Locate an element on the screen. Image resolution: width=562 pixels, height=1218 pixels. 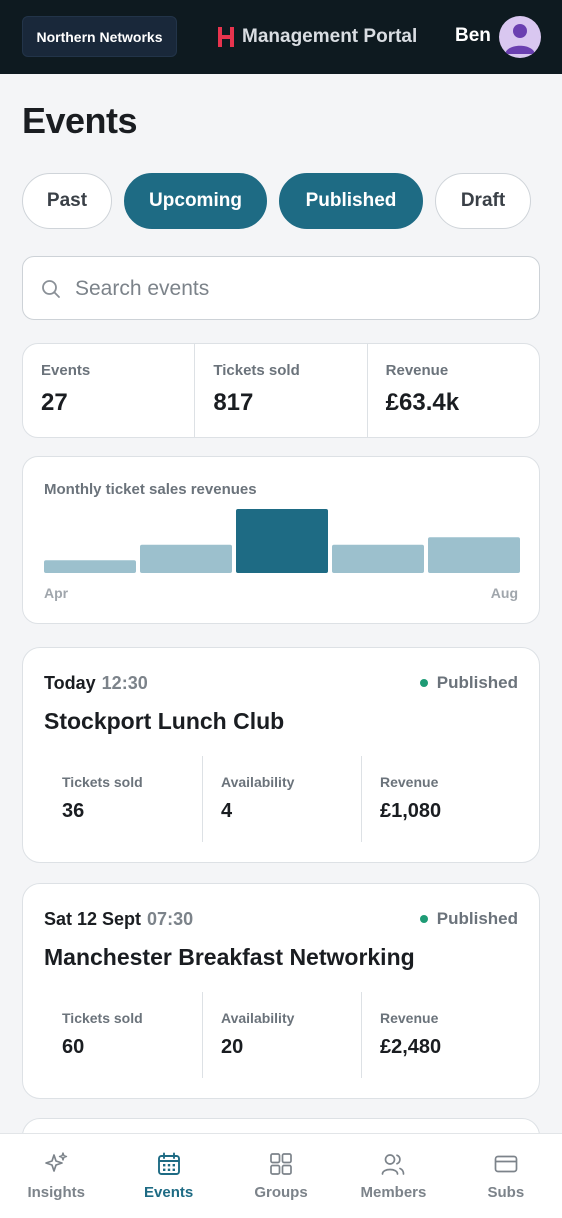
page-title: Events is located at coordinates (80, 120).